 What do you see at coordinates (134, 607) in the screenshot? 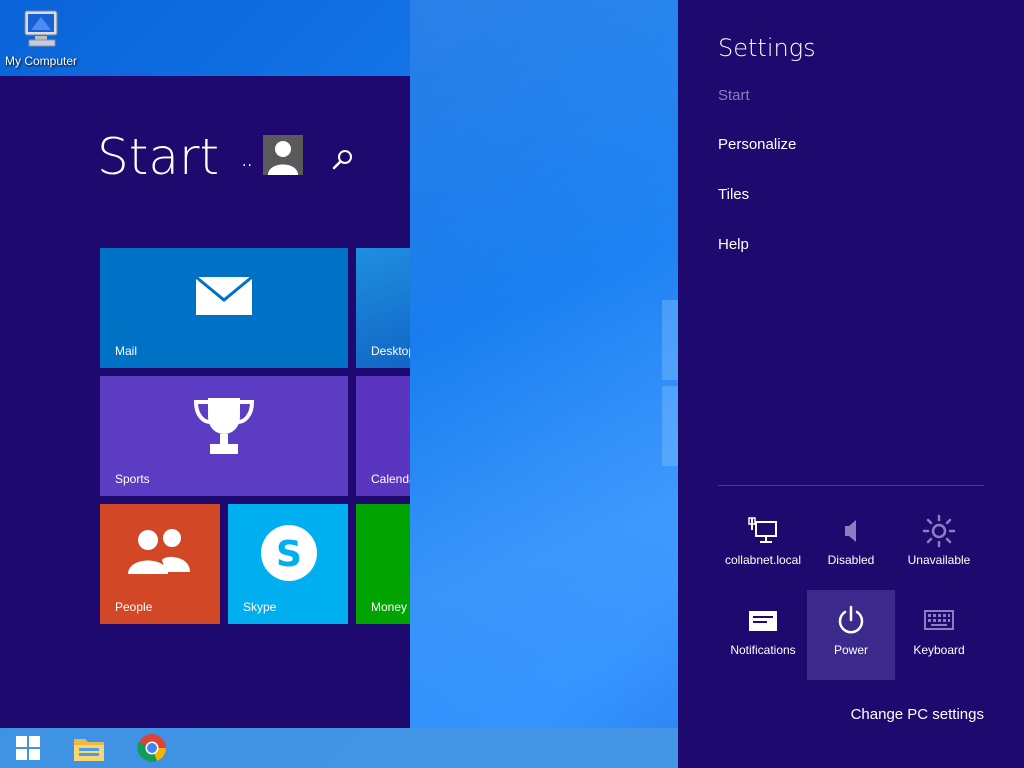
I see `tile-label: People` at bounding box center [134, 607].